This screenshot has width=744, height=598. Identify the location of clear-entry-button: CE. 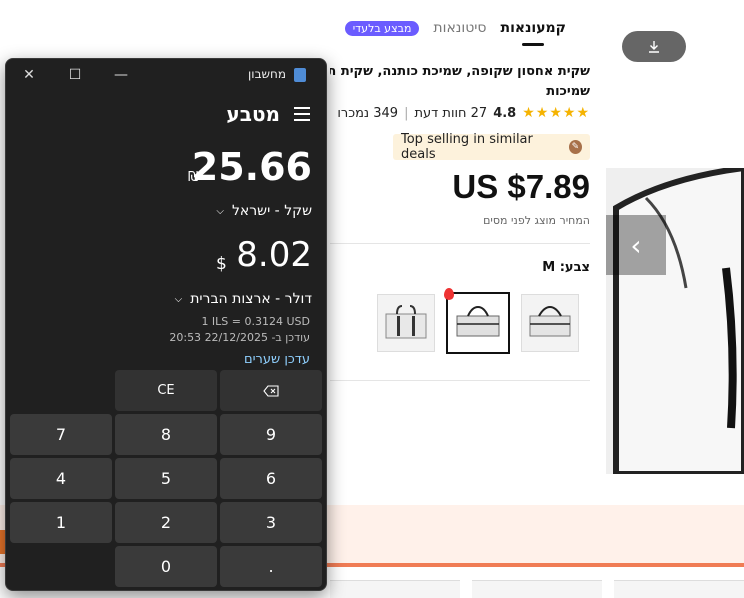
(166, 390).